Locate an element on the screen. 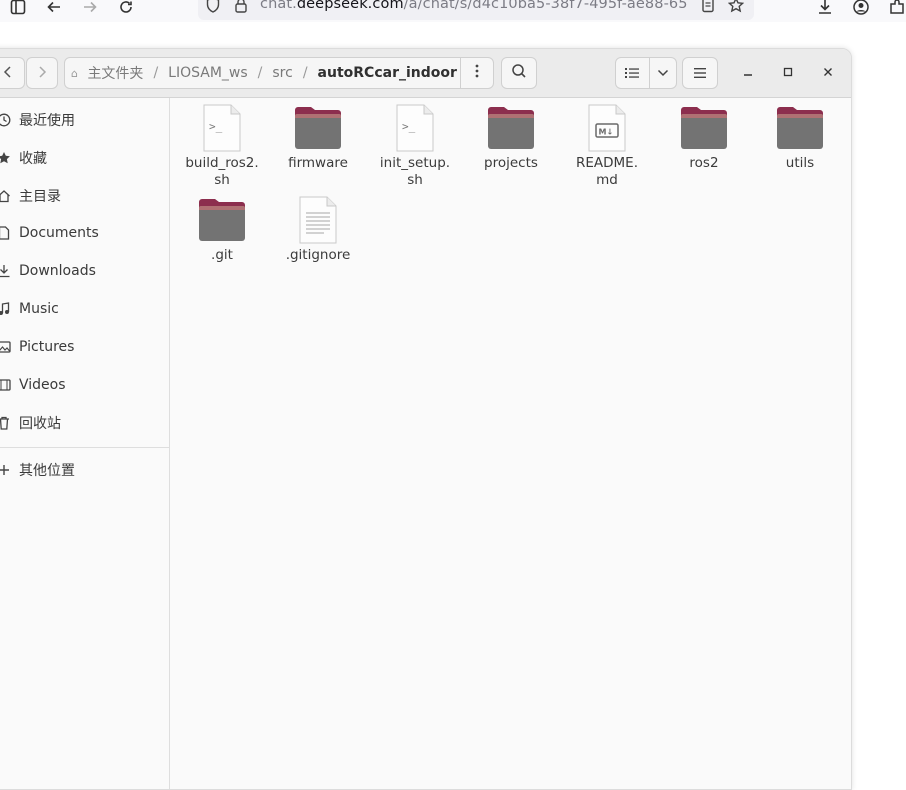  shield-icon is located at coordinates (213, 7).